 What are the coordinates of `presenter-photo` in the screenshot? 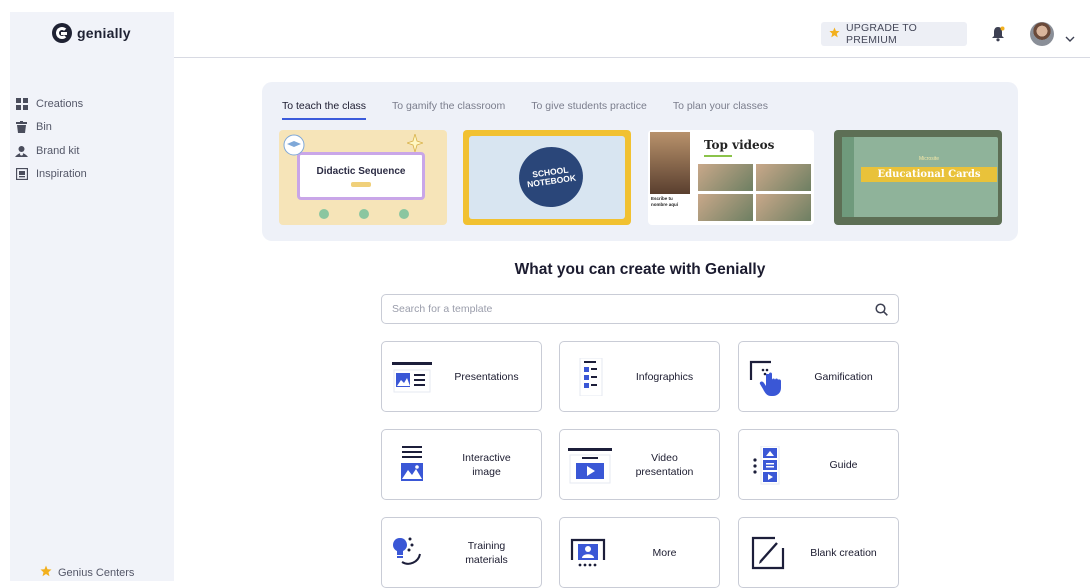 It's located at (670, 163).